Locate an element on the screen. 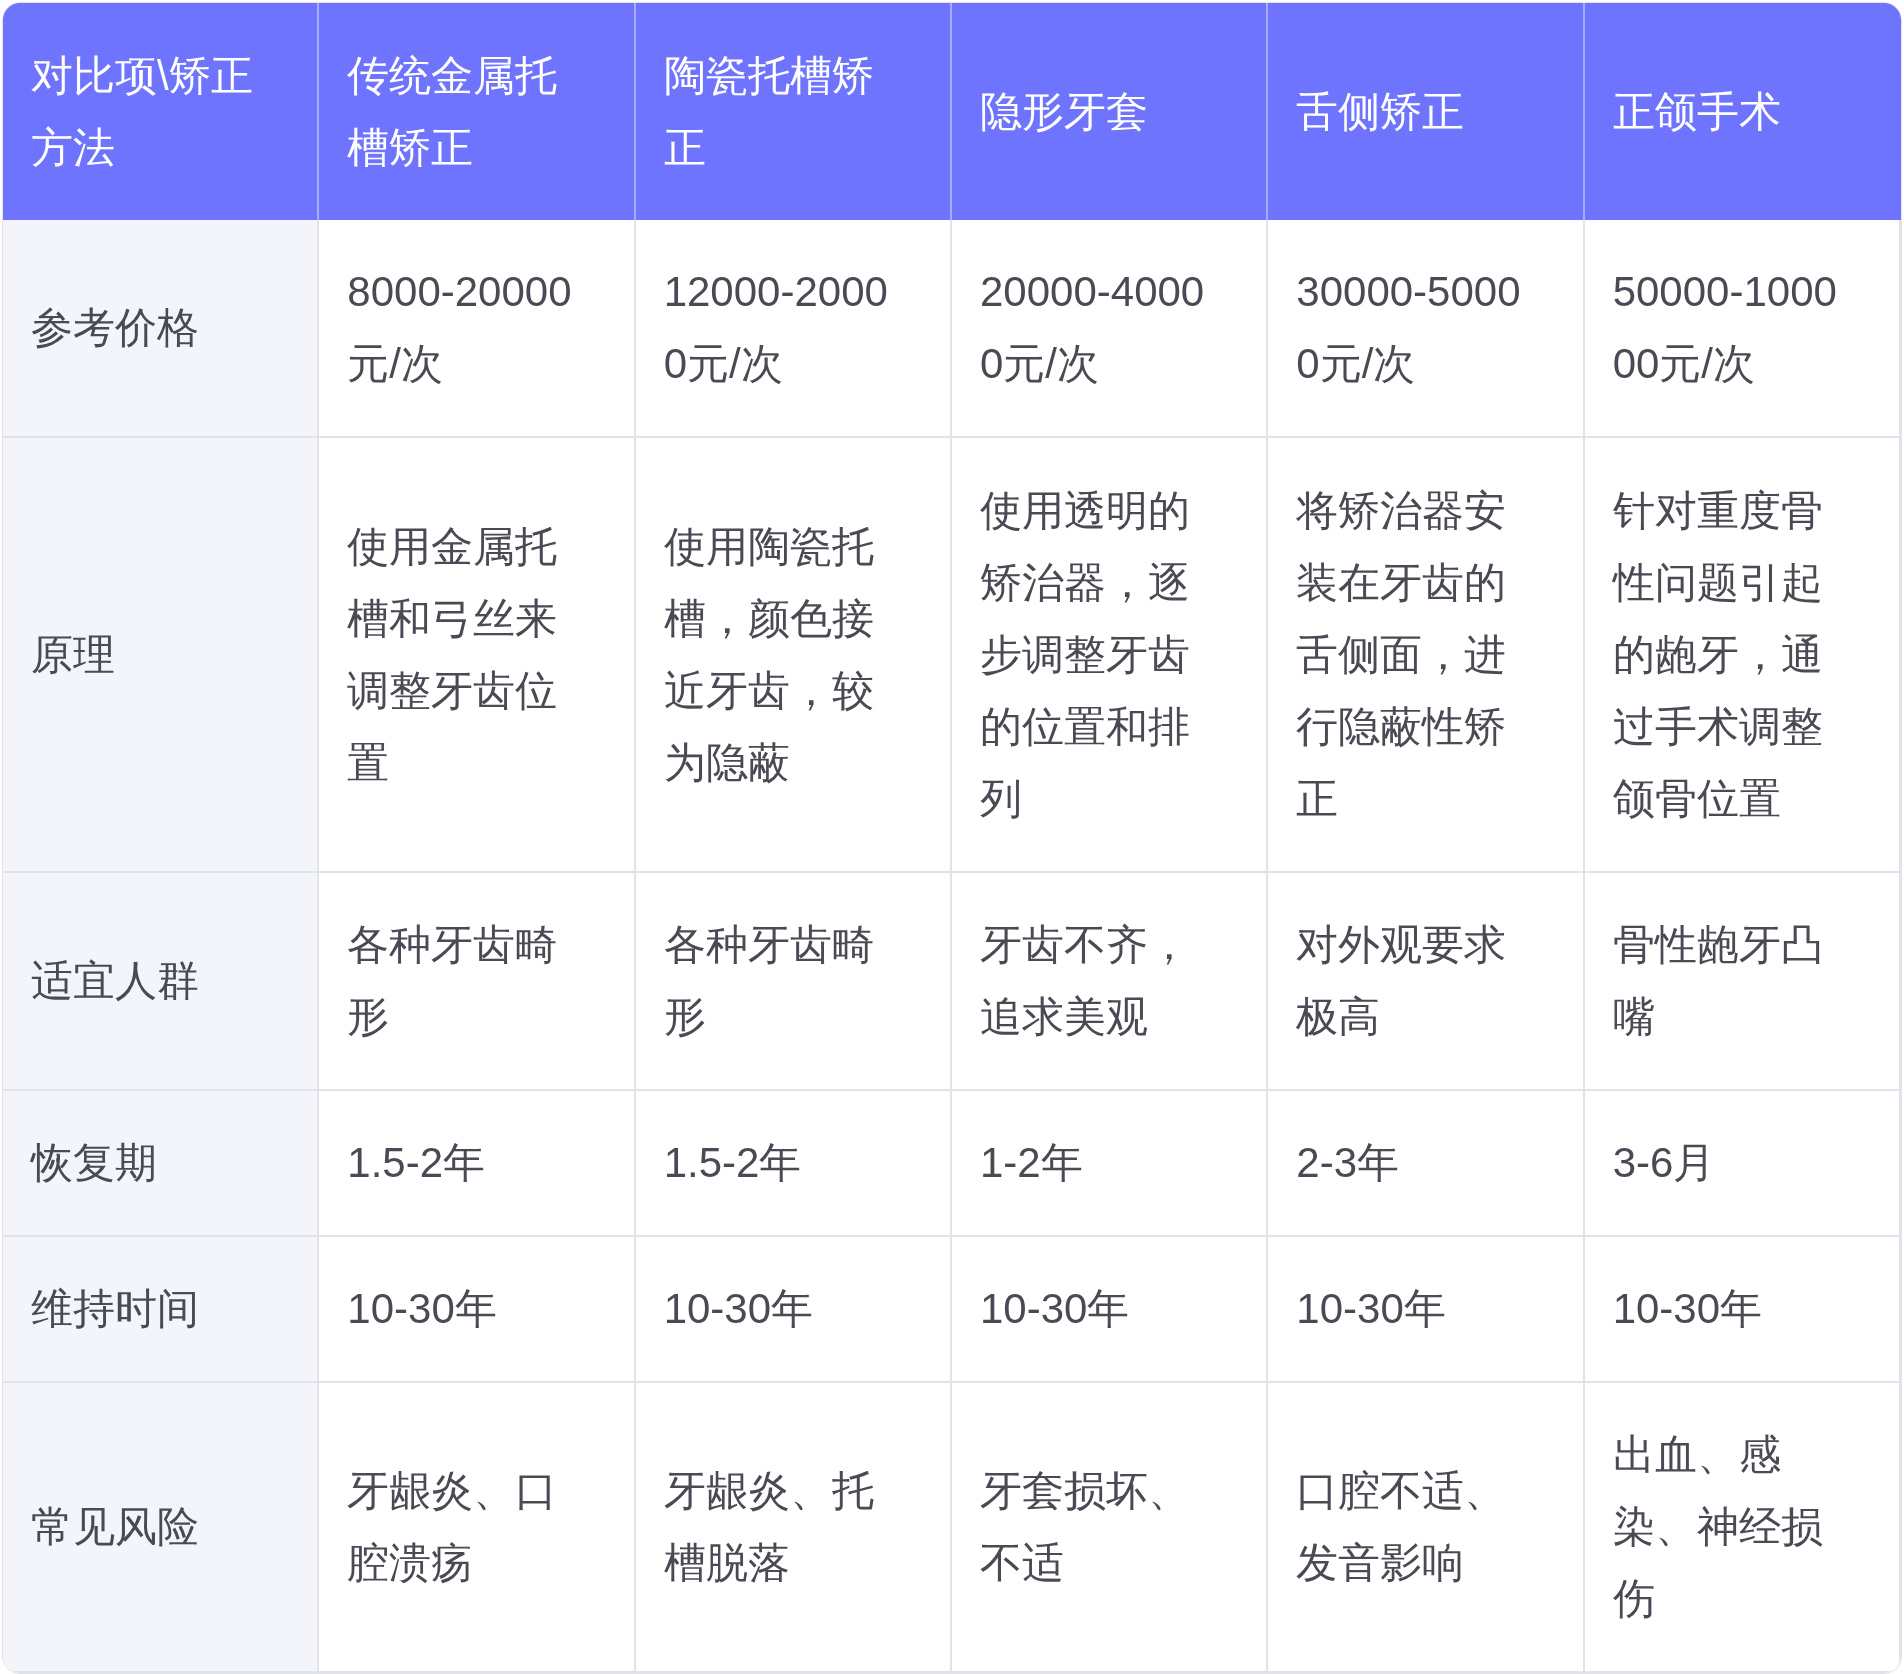  table-cell: 针对重度骨性问题引起的龅牙，通过手术调整颌骨位置 is located at coordinates (1742, 655).